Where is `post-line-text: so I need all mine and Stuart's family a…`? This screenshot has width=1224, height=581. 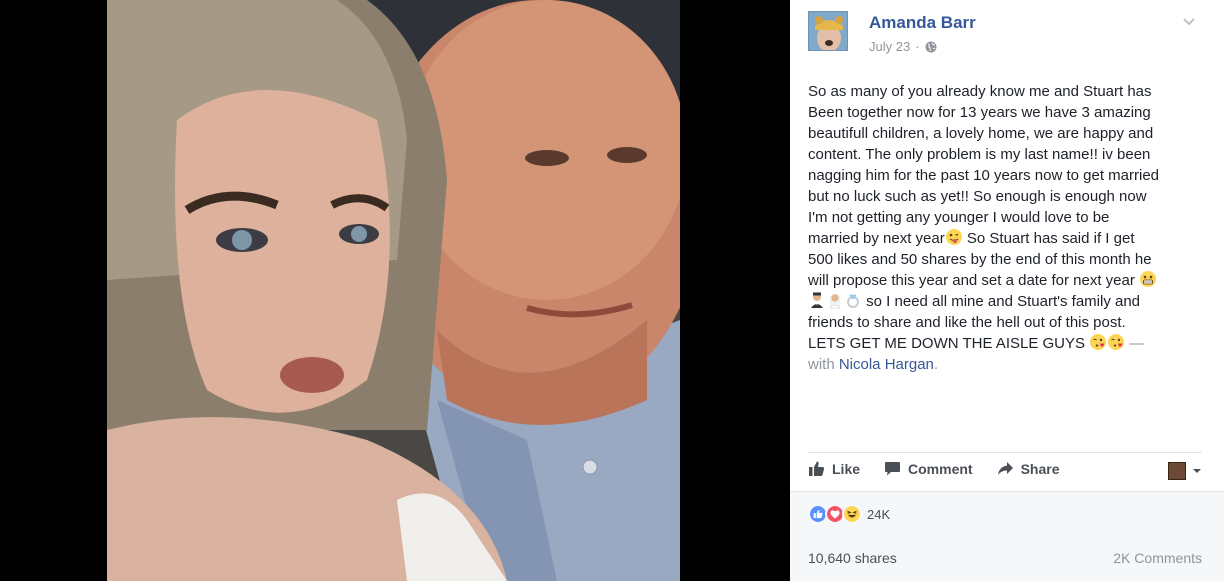
post-line-text: so I need all mine and Stuart's family a… is located at coordinates (1001, 301).